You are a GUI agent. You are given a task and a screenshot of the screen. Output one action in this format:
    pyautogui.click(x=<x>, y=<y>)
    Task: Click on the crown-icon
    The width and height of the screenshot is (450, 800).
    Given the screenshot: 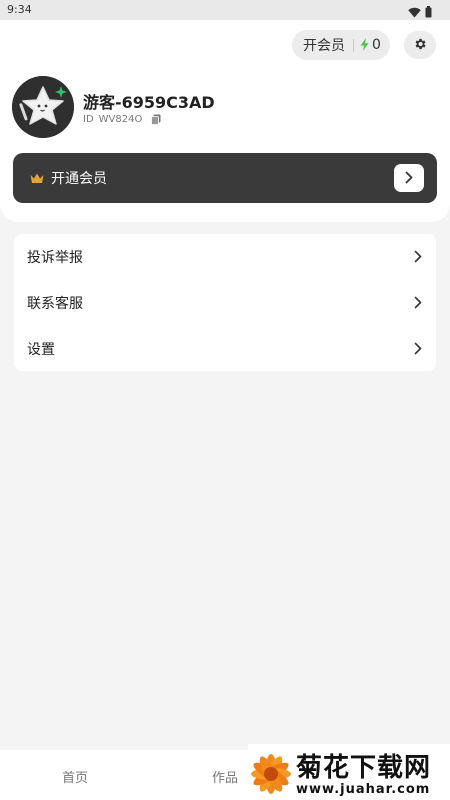 What is the action you would take?
    pyautogui.click(x=37, y=178)
    